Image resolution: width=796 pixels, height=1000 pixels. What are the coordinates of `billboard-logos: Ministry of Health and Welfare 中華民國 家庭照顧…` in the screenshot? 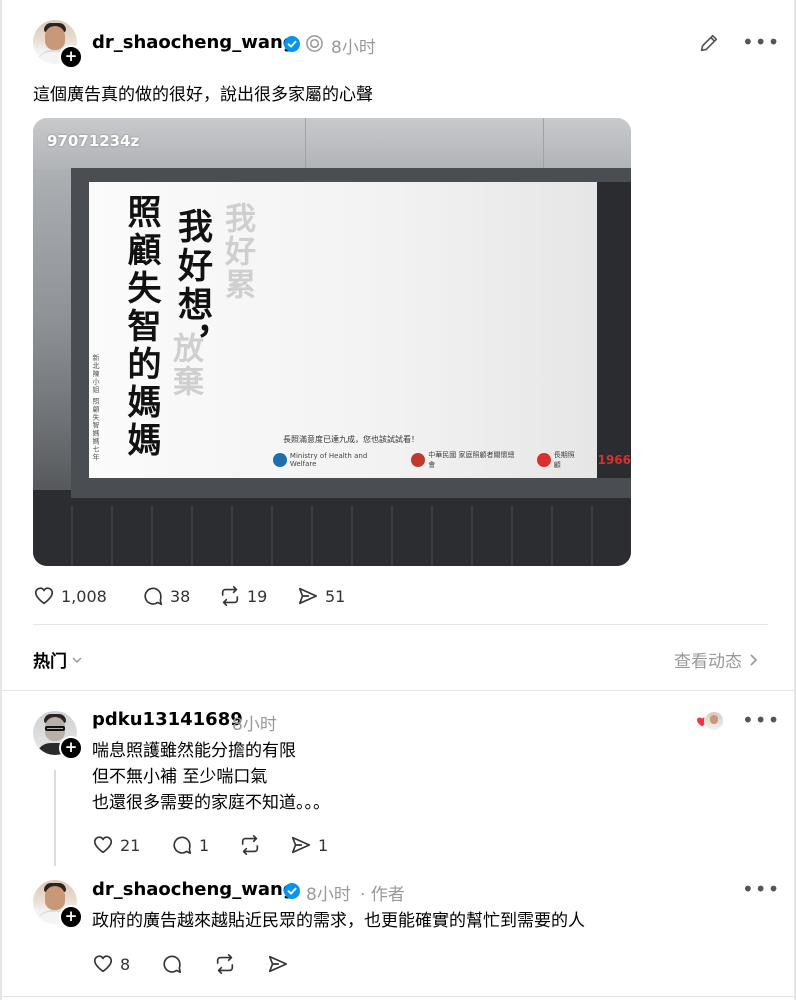 It's located at (452, 460).